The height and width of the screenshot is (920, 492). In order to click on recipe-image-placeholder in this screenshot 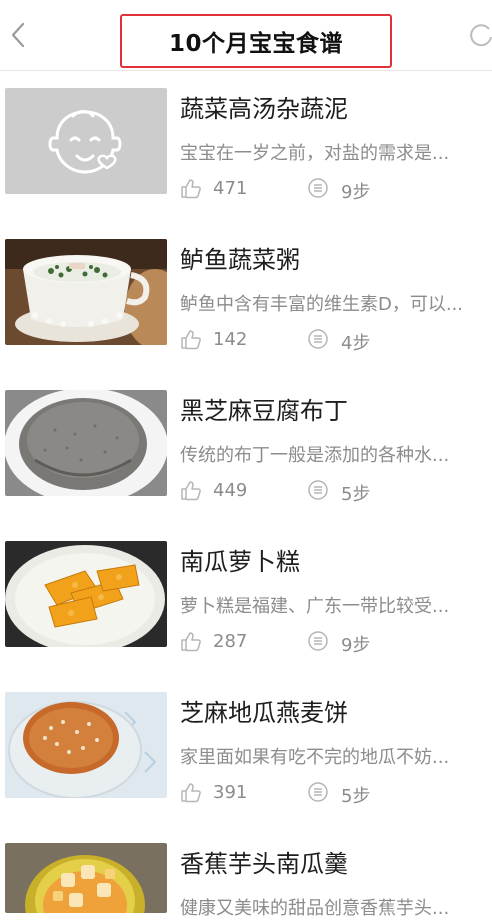, I will do `click(86, 141)`.